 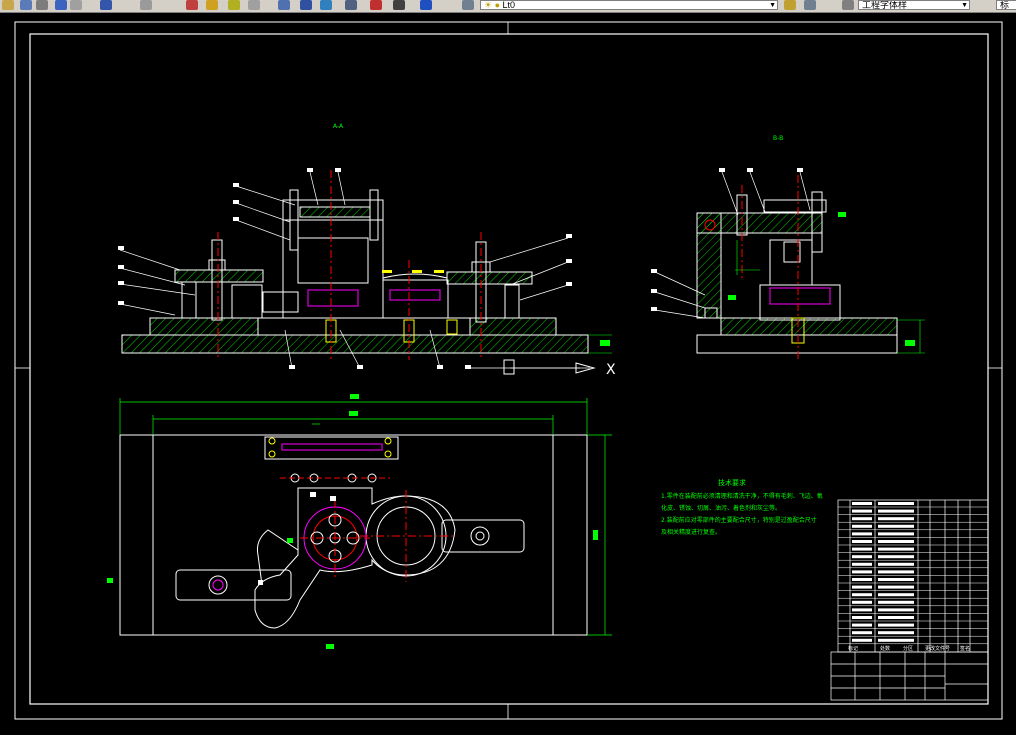 What do you see at coordinates (732, 482) in the screenshot?
I see `tech-title: 技术要求` at bounding box center [732, 482].